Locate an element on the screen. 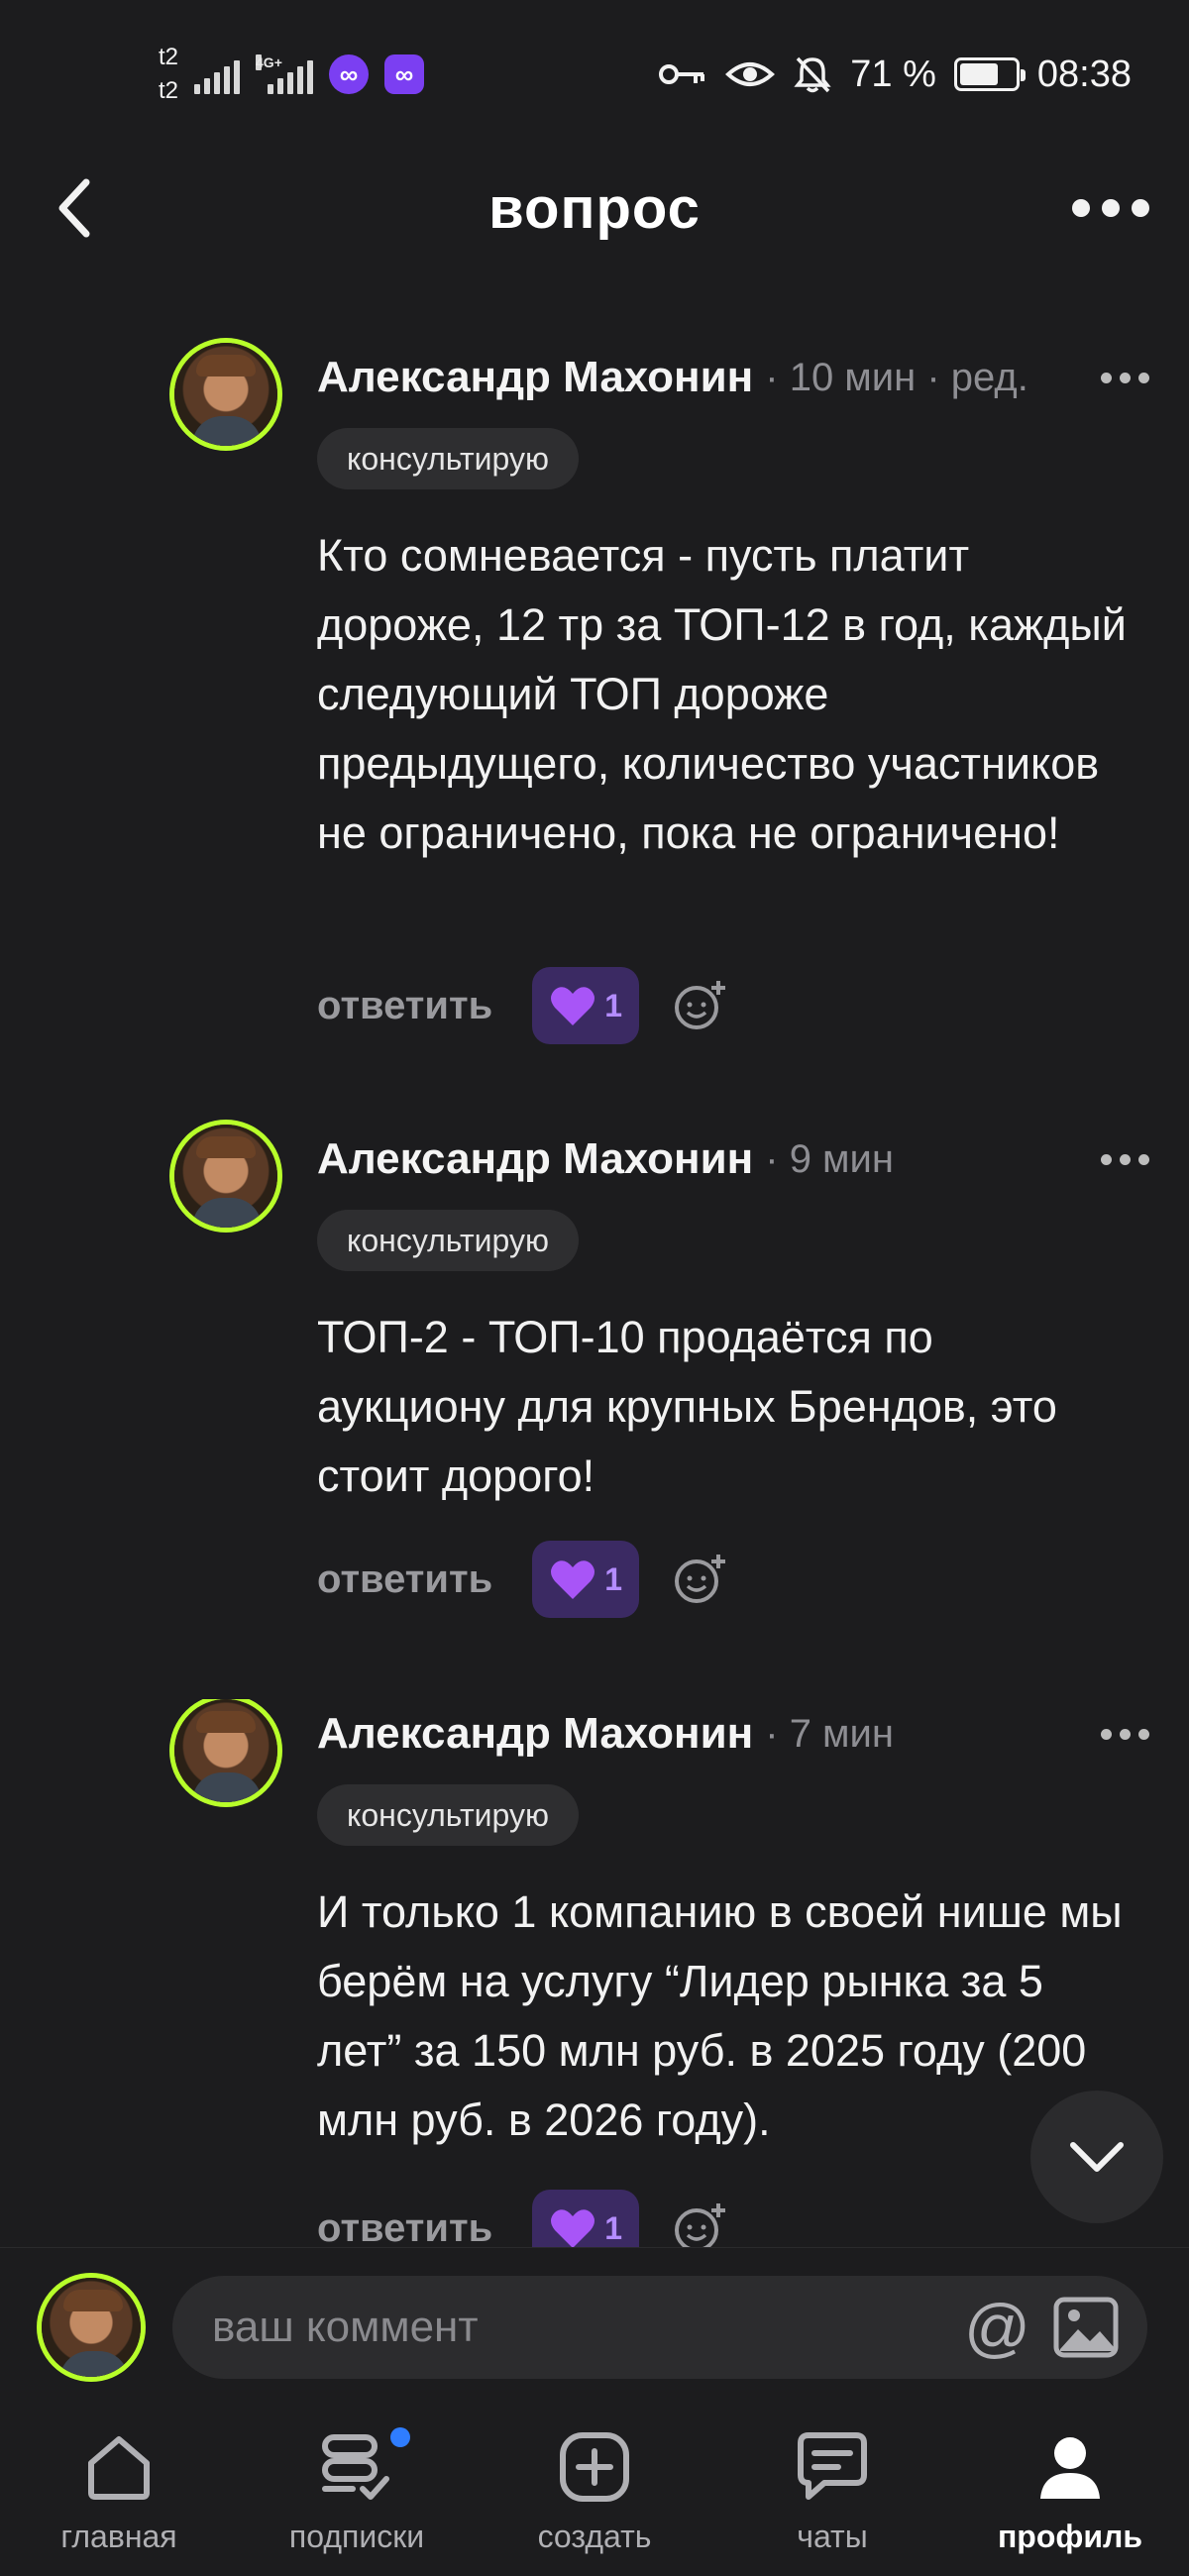 The width and height of the screenshot is (1189, 2576). chat-icon is located at coordinates (832, 2466).